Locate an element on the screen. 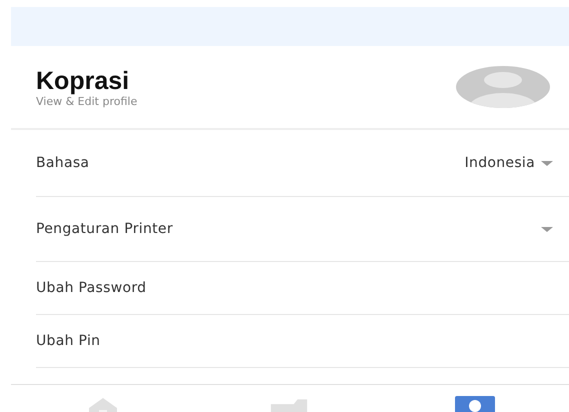  settings-row: Ubah Password is located at coordinates (302, 288).